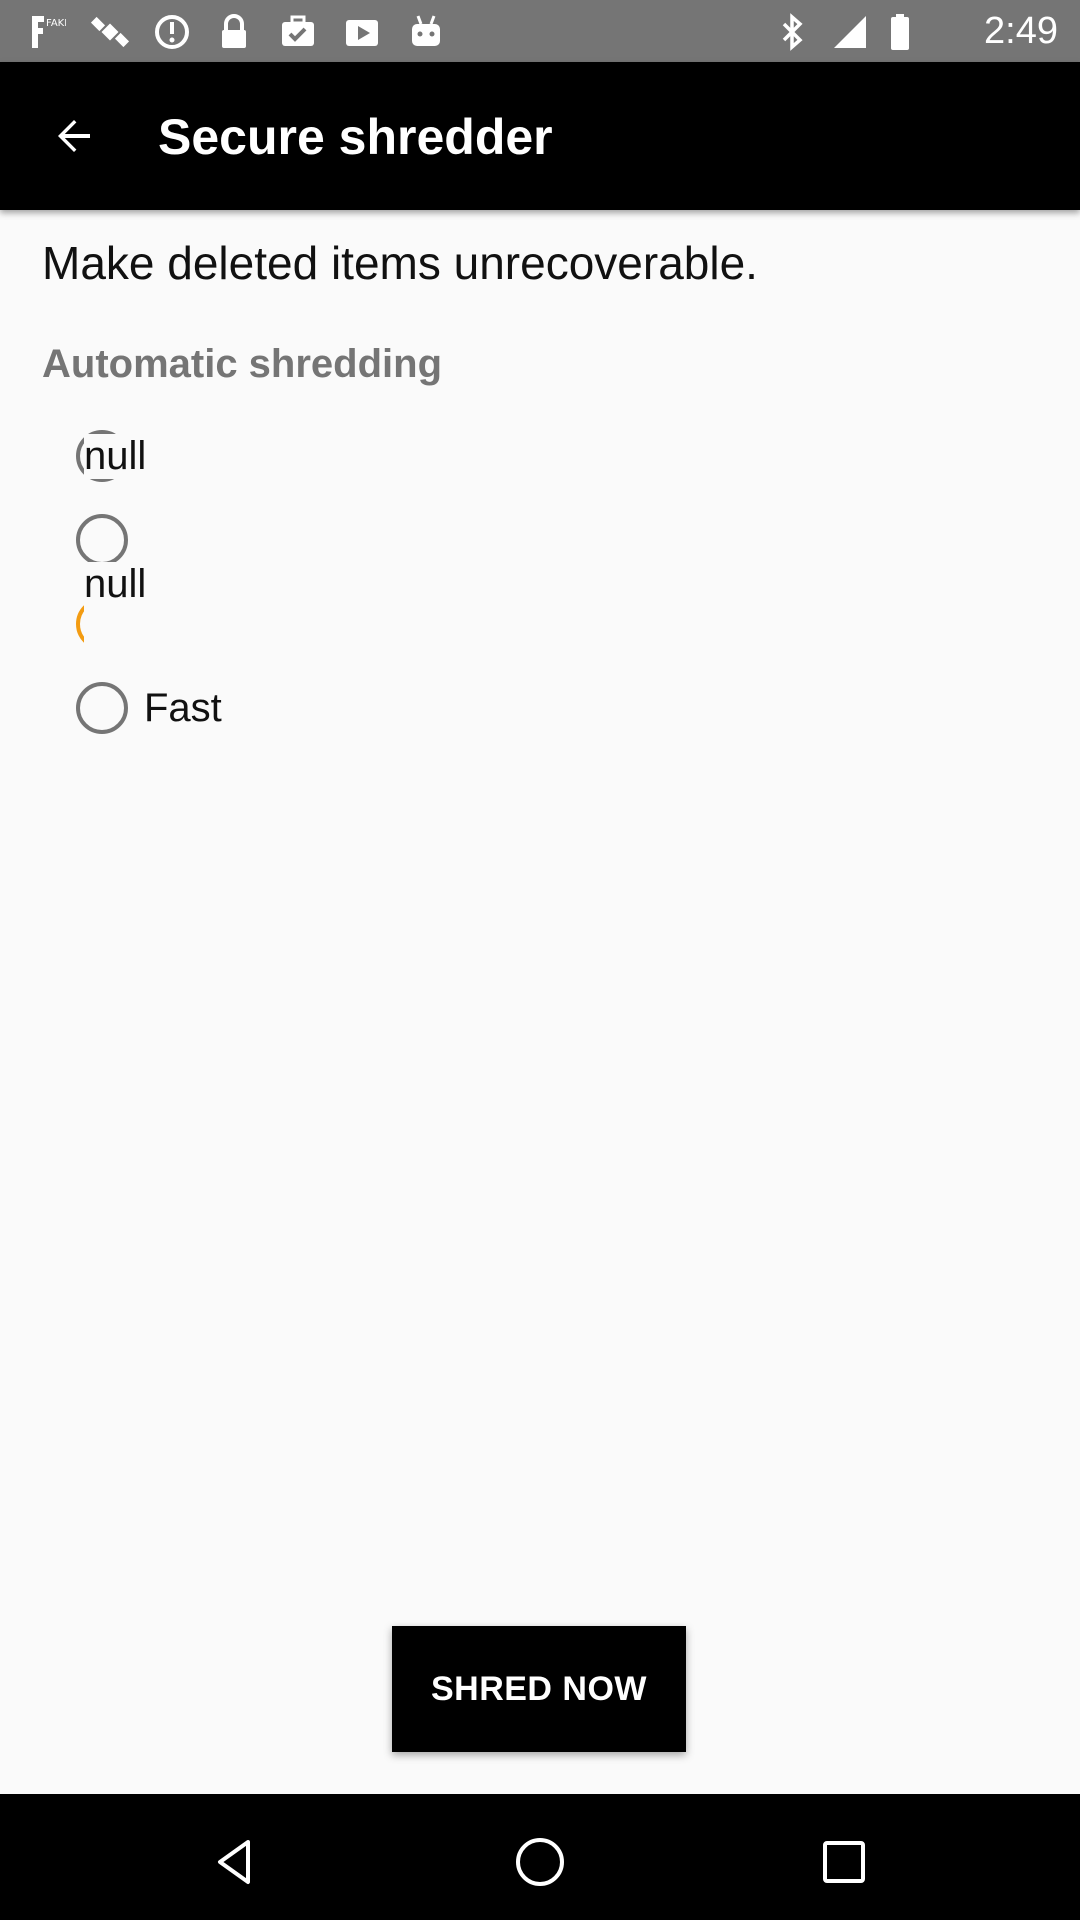 The width and height of the screenshot is (1080, 1920). What do you see at coordinates (116, 456) in the screenshot?
I see `radio-option-1-label: null` at bounding box center [116, 456].